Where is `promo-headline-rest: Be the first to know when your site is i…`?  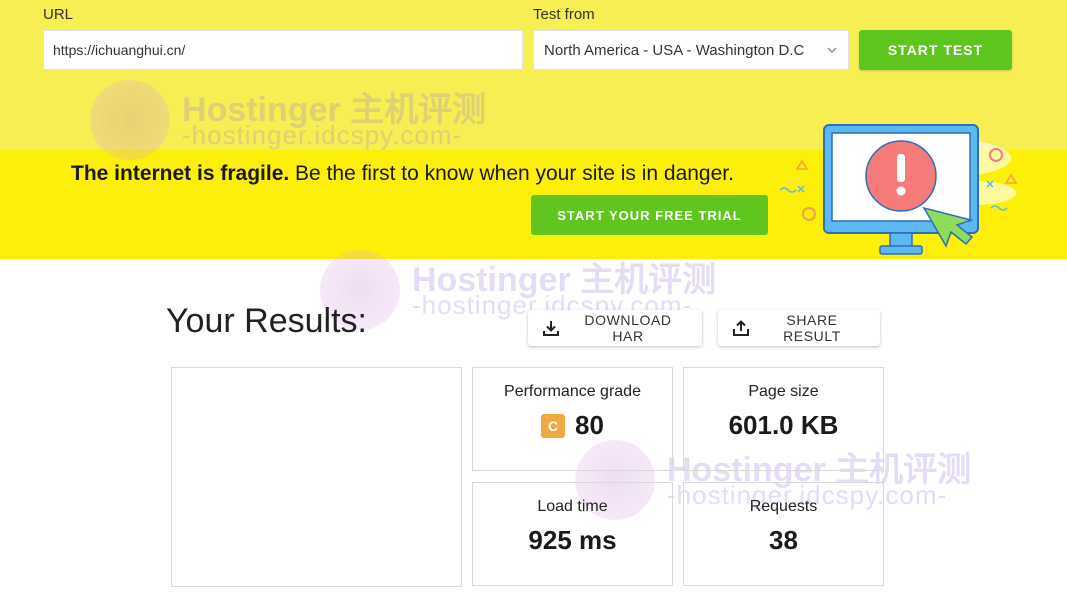 promo-headline-rest: Be the first to know when your site is i… is located at coordinates (511, 173).